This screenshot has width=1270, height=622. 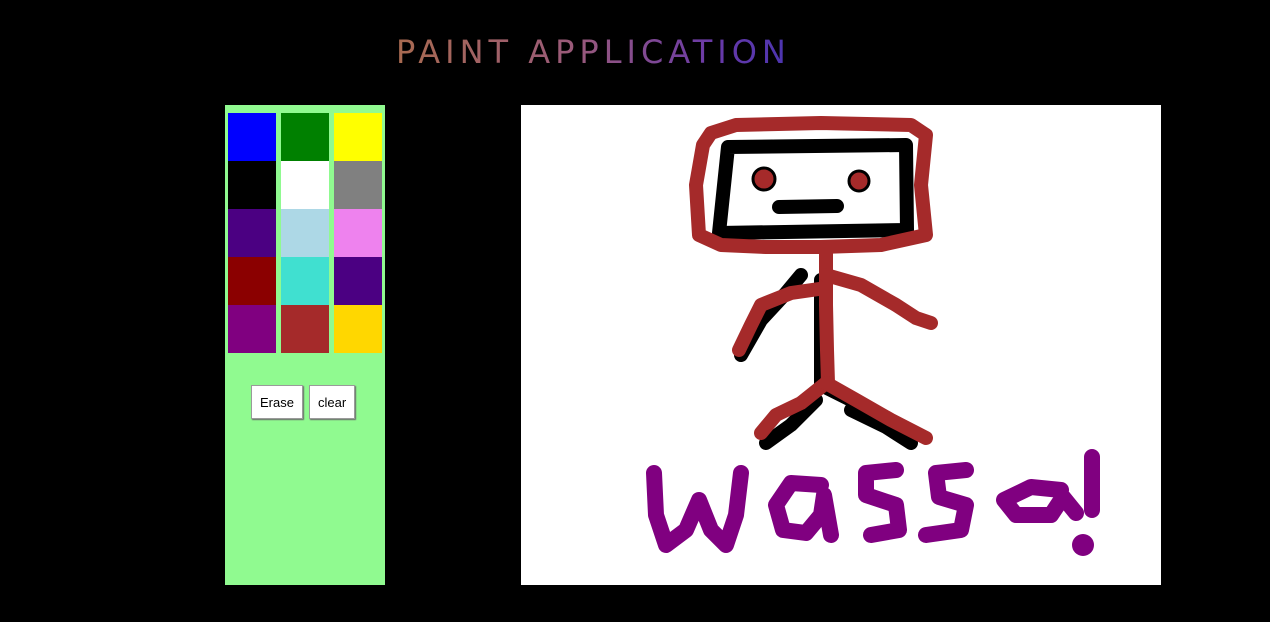 I want to click on right-arm-stroke, so click(x=878, y=299).